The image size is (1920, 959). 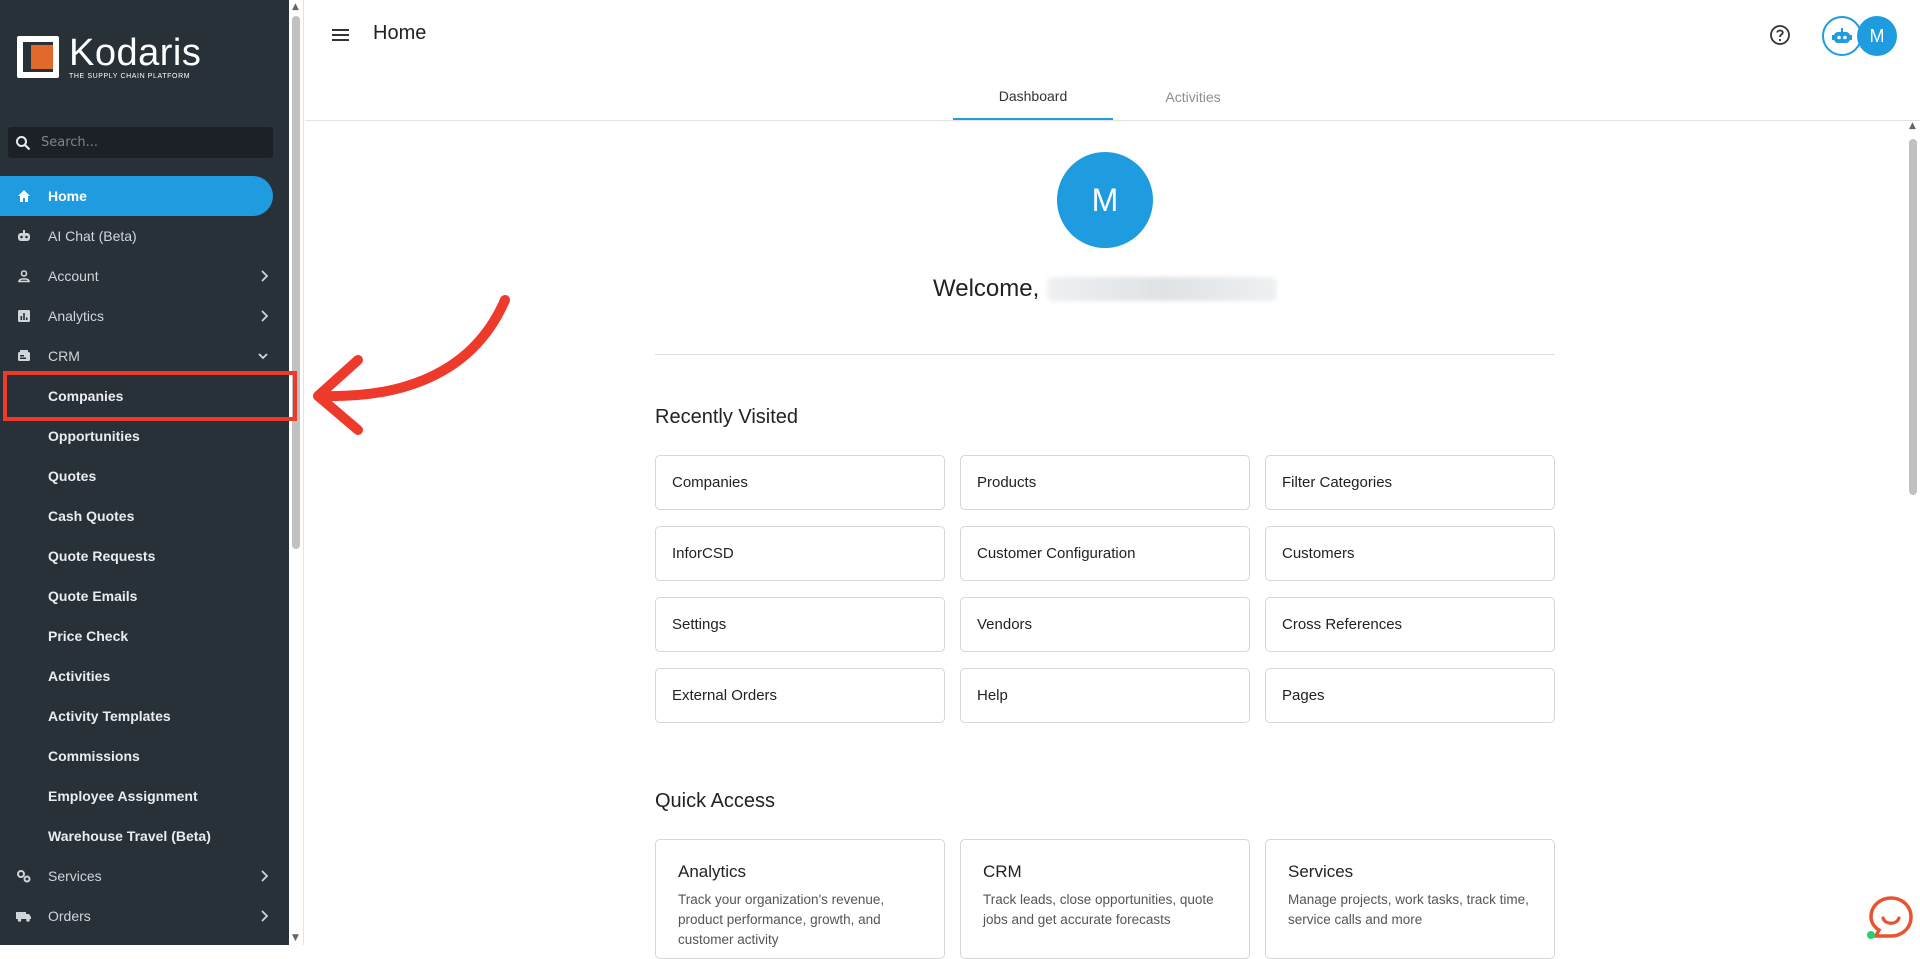 What do you see at coordinates (144, 516) in the screenshot?
I see `sidebar-subitem-cash-quotes: Cash Quotes` at bounding box center [144, 516].